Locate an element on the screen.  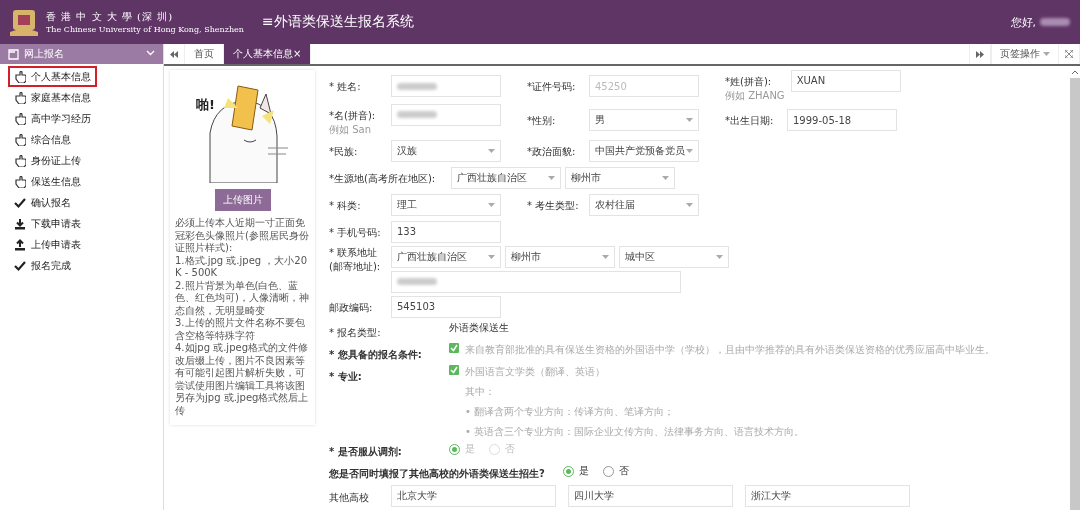
field-label: * 报名类型: is located at coordinates (355, 333).